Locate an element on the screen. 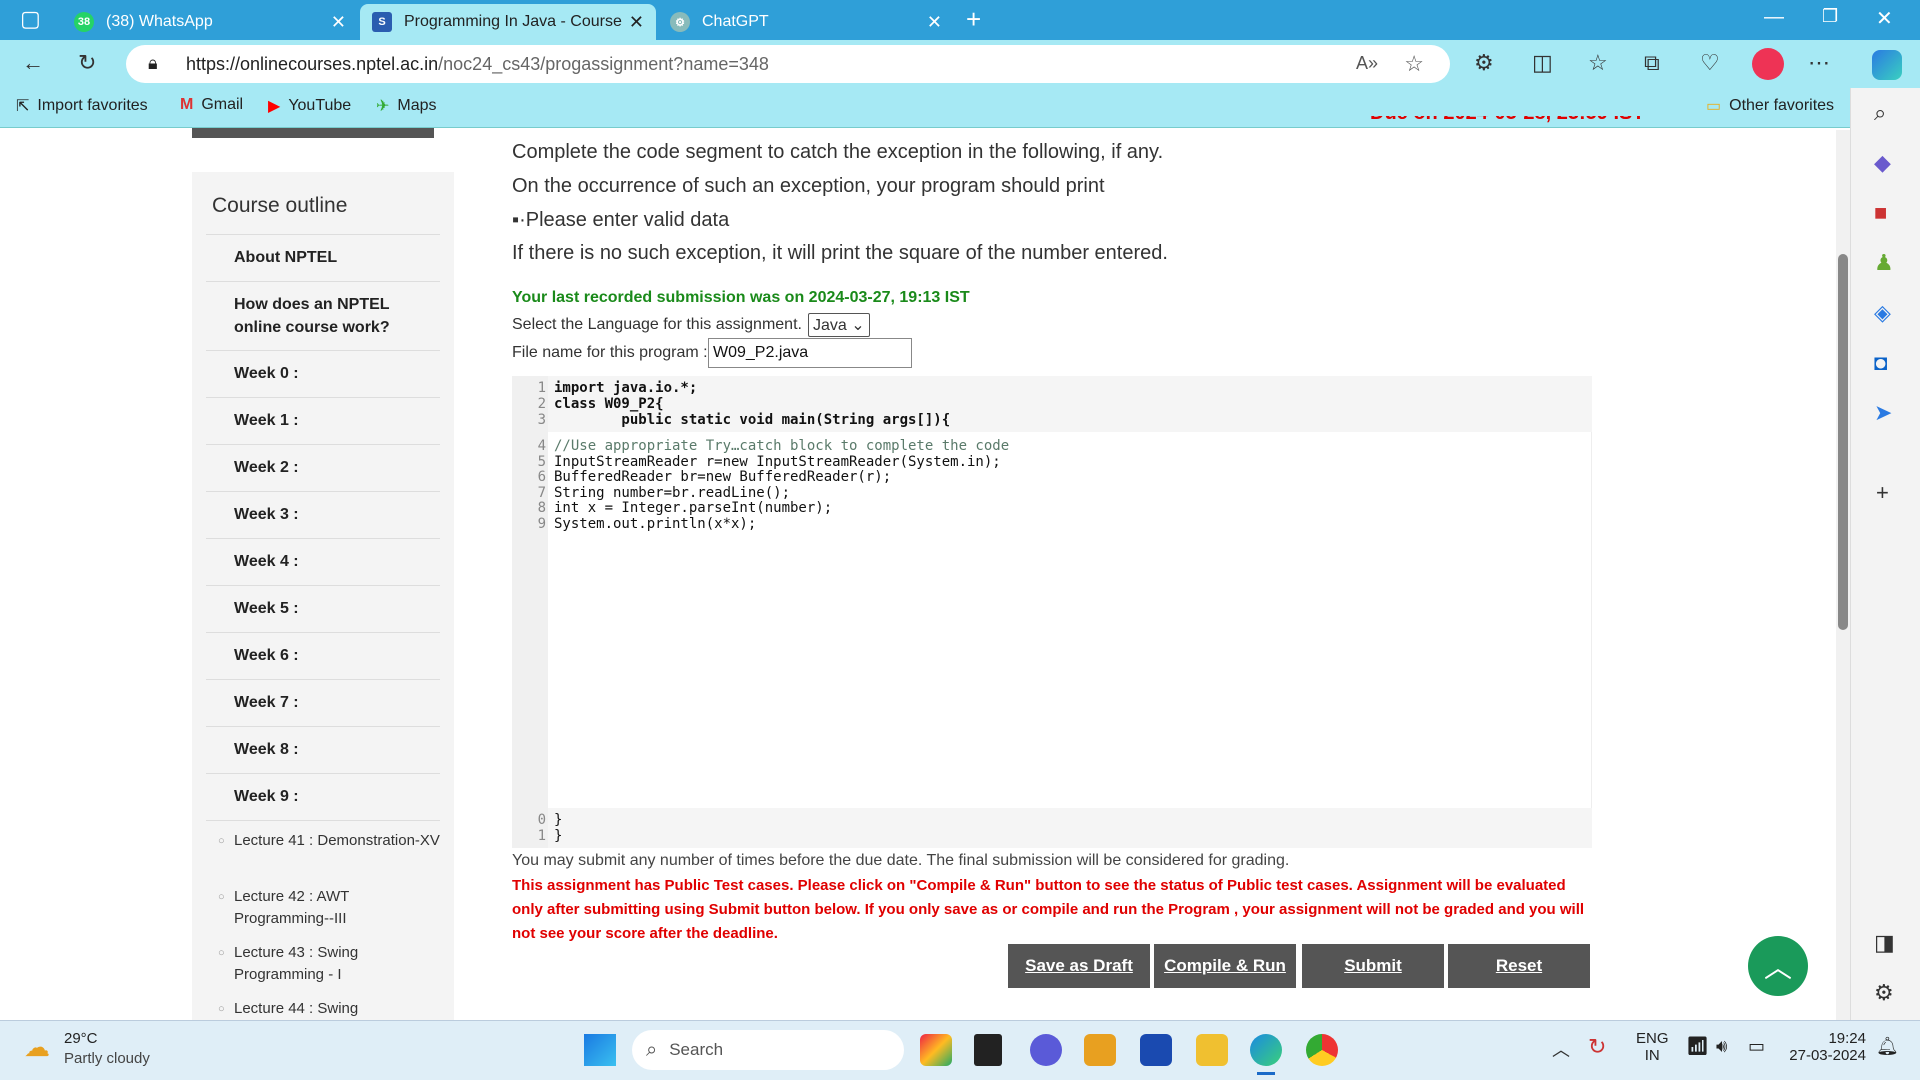 The width and height of the screenshot is (1920, 1080). outline-item: Week 1 : is located at coordinates (323, 421).